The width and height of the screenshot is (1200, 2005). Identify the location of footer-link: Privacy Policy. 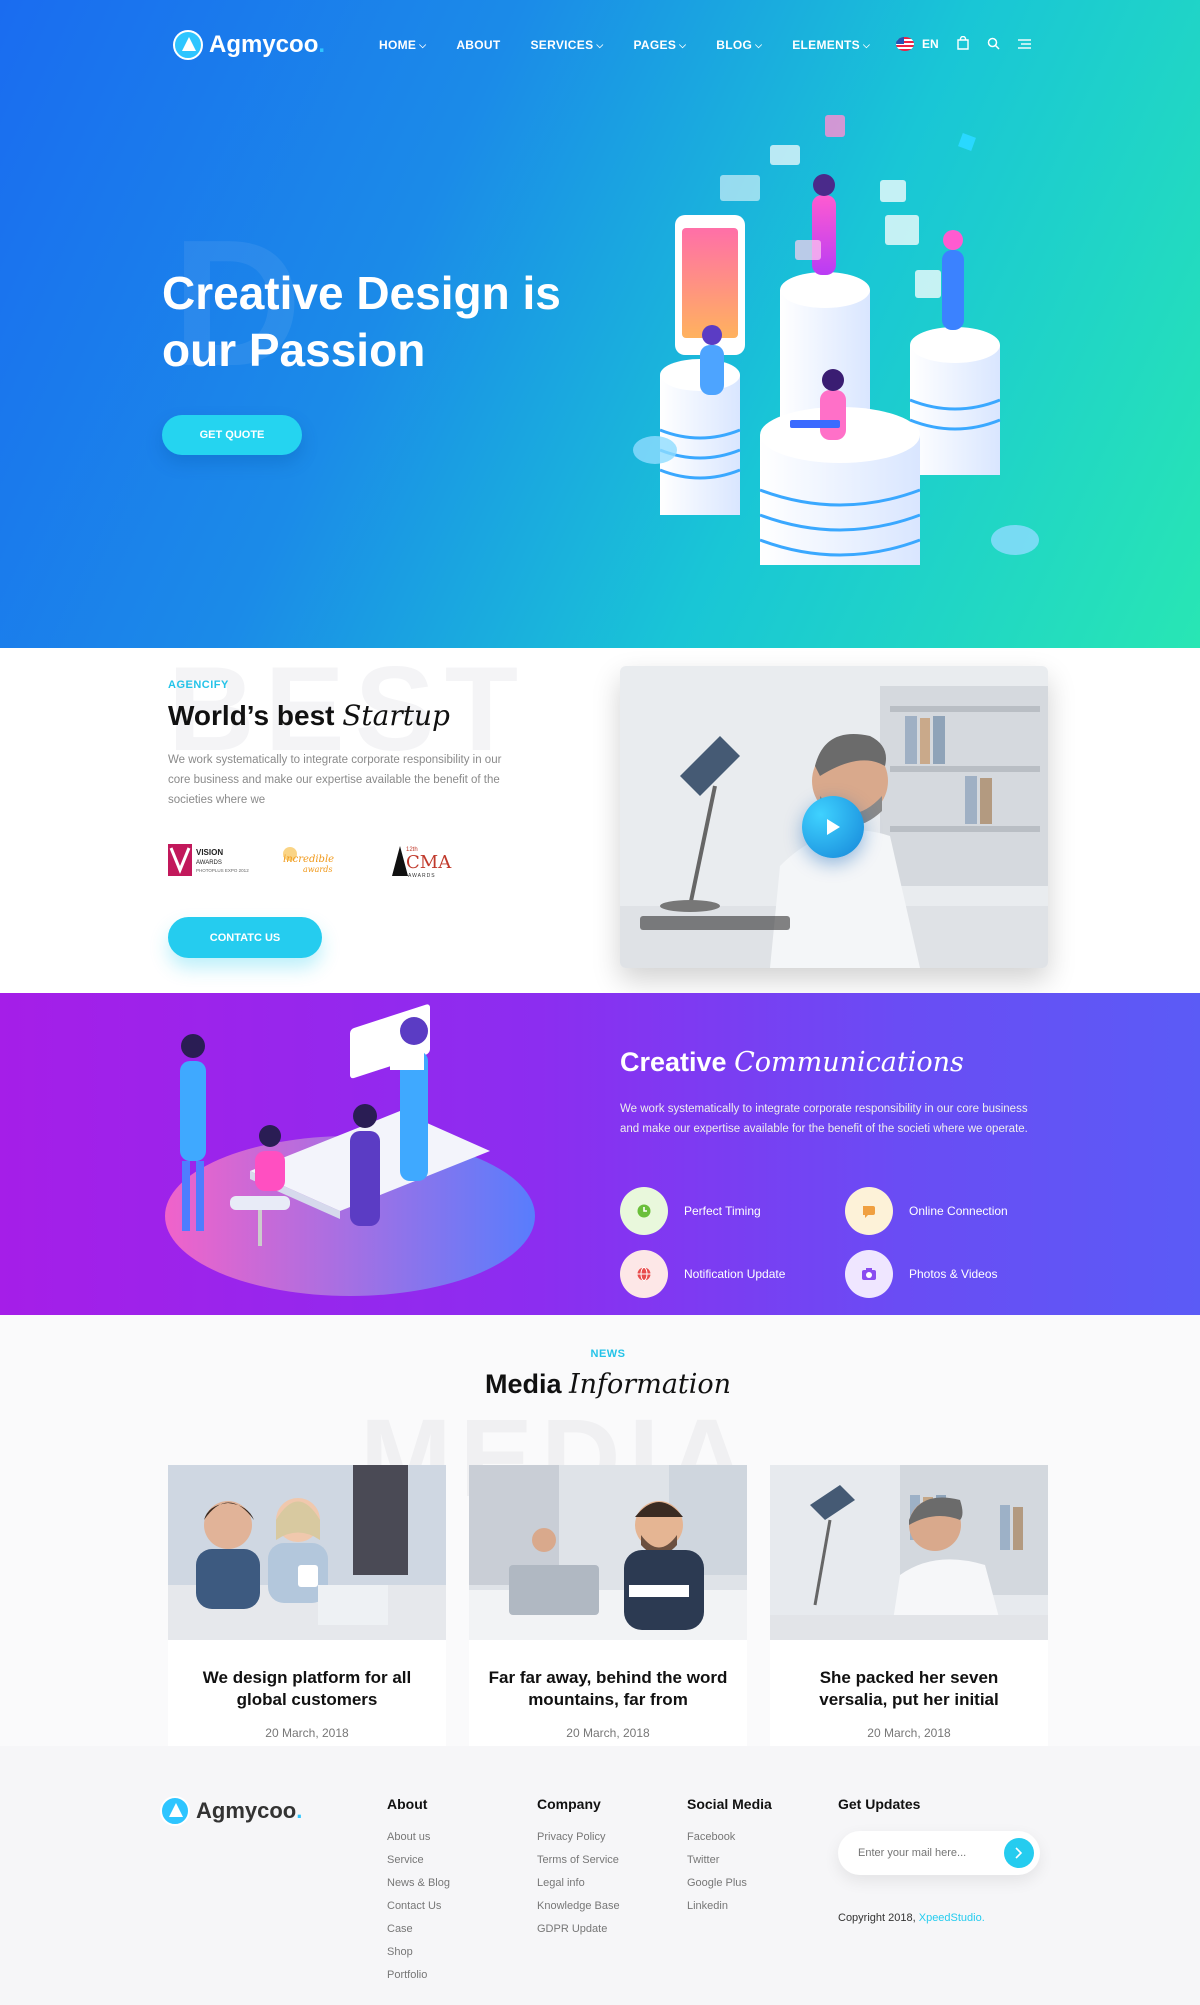
(578, 1837).